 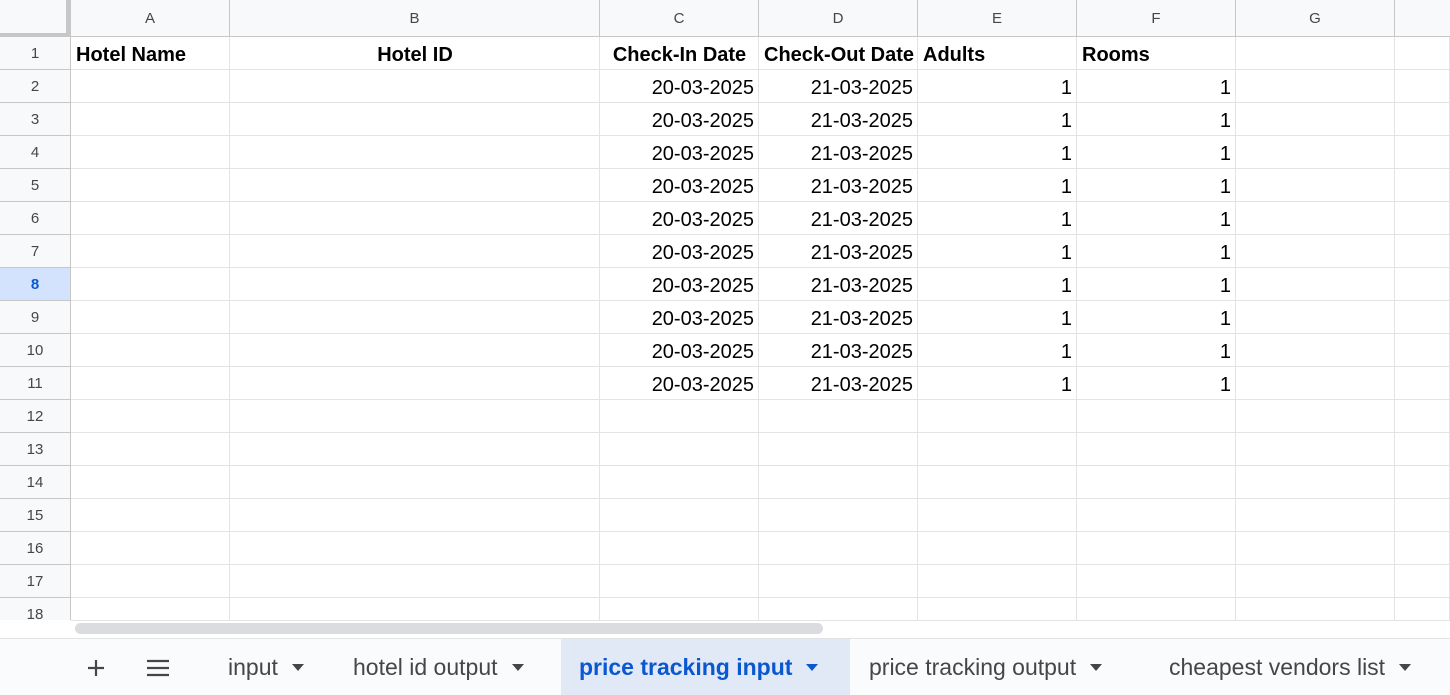 I want to click on cell-h4, so click(x=1422, y=152).